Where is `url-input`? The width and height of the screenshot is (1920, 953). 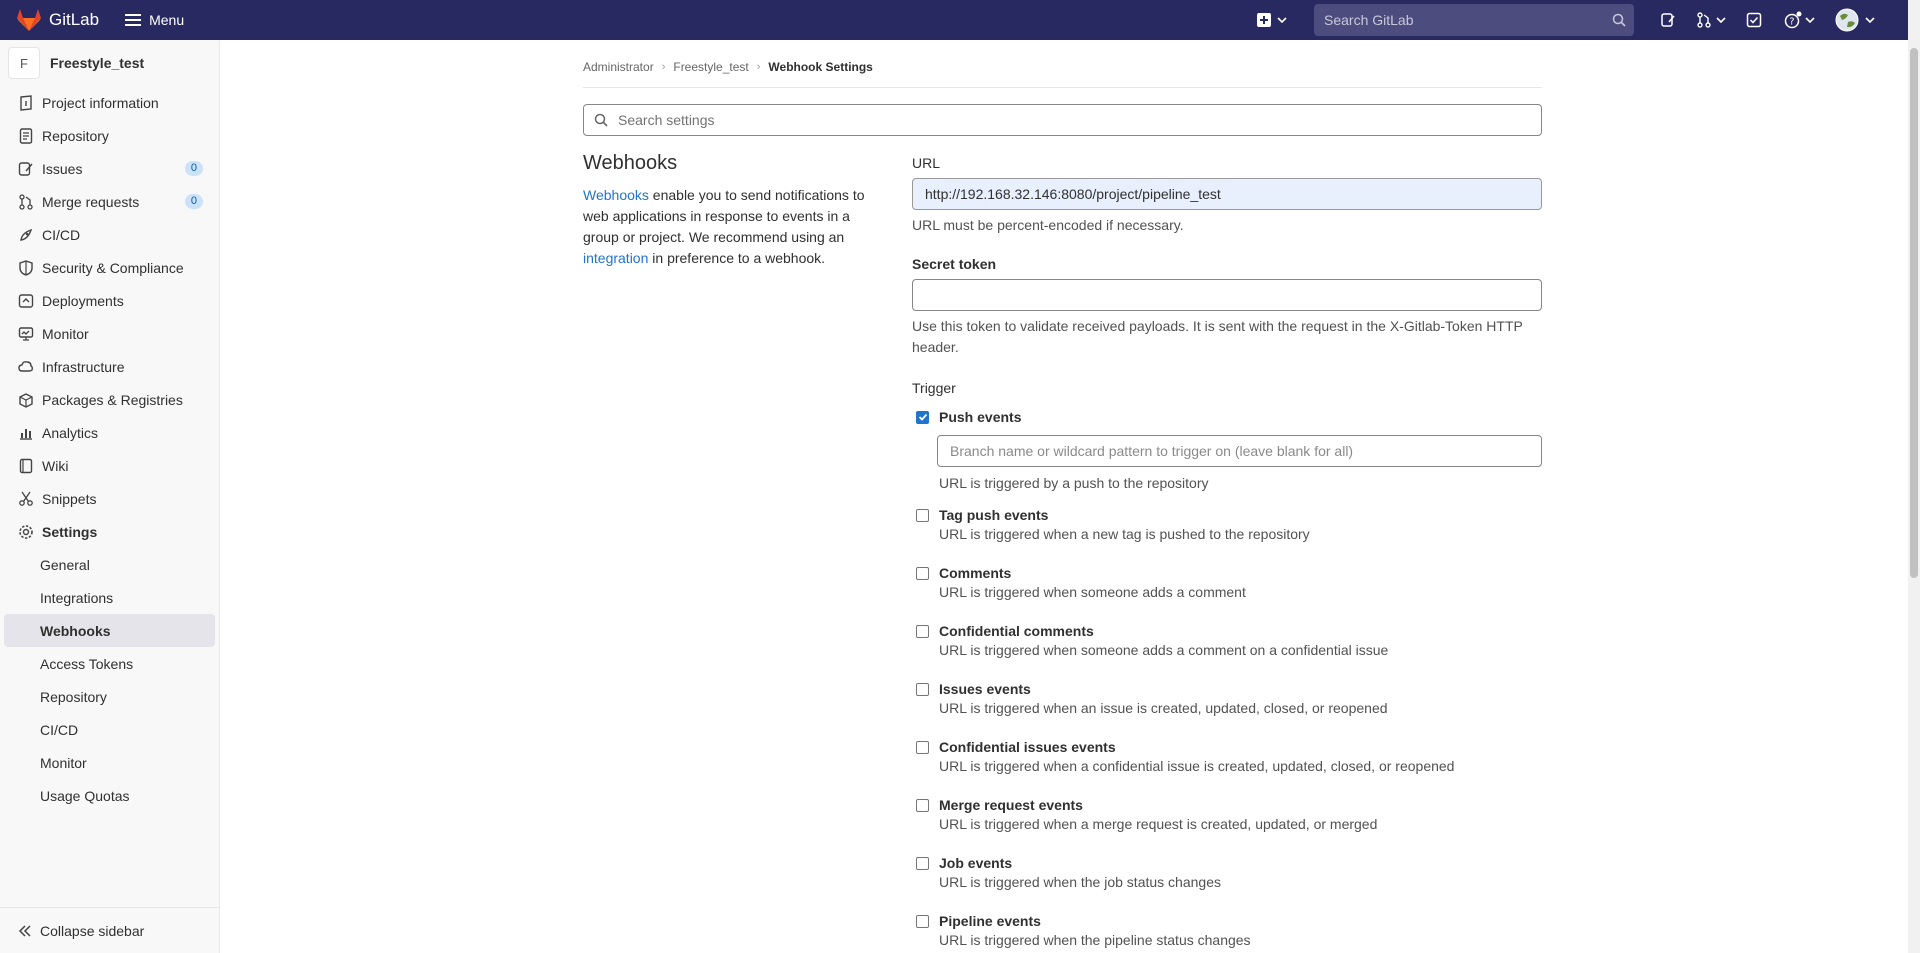 url-input is located at coordinates (1227, 194).